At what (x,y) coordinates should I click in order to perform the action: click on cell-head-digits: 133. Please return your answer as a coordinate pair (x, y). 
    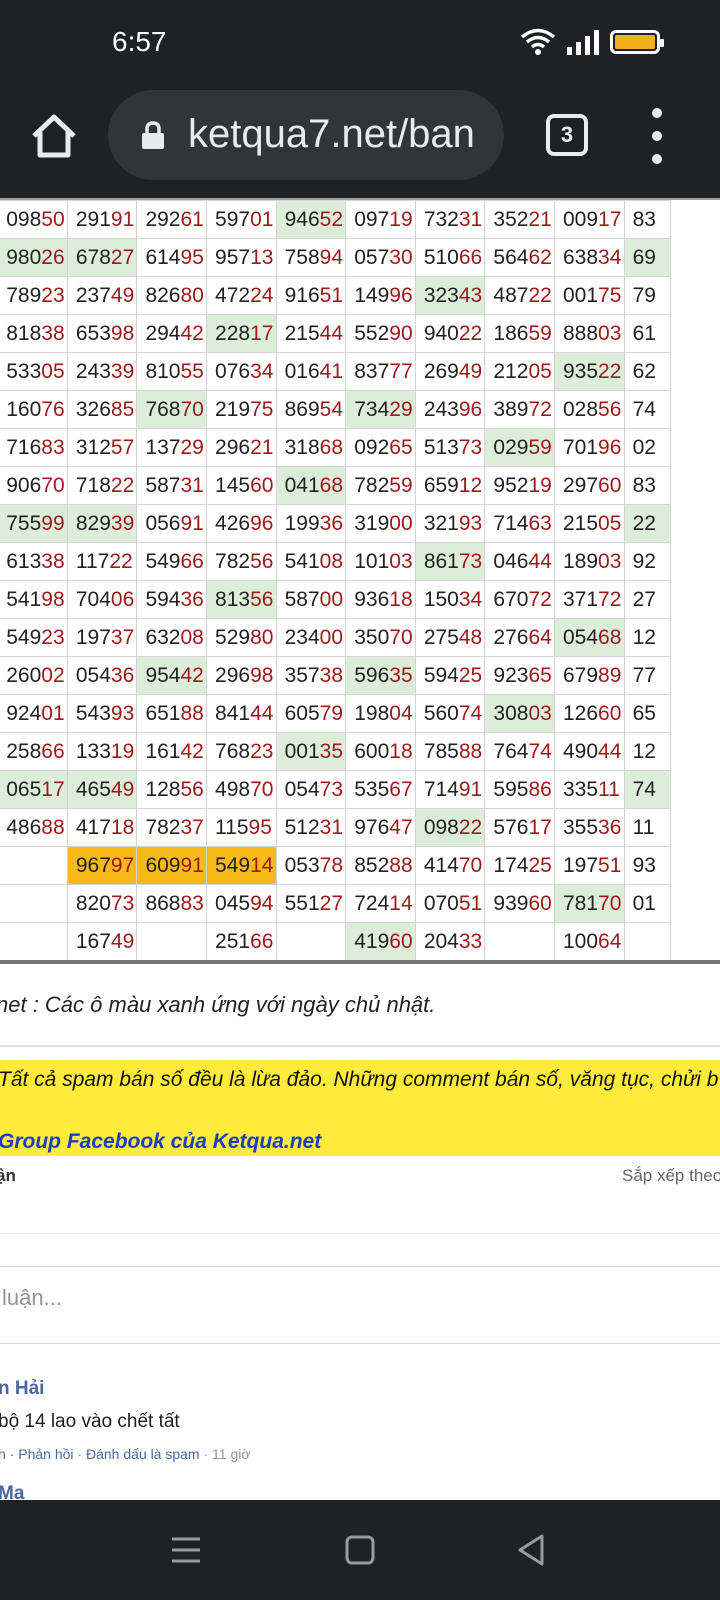
    Looking at the image, I should click on (93, 751).